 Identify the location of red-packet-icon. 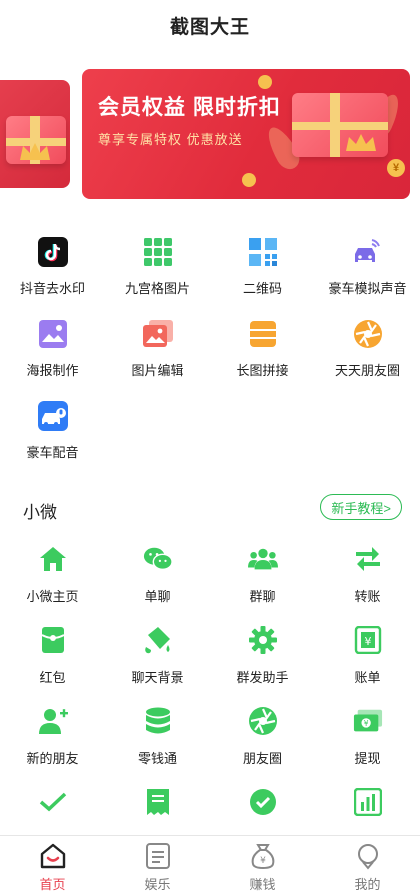
(53, 640).